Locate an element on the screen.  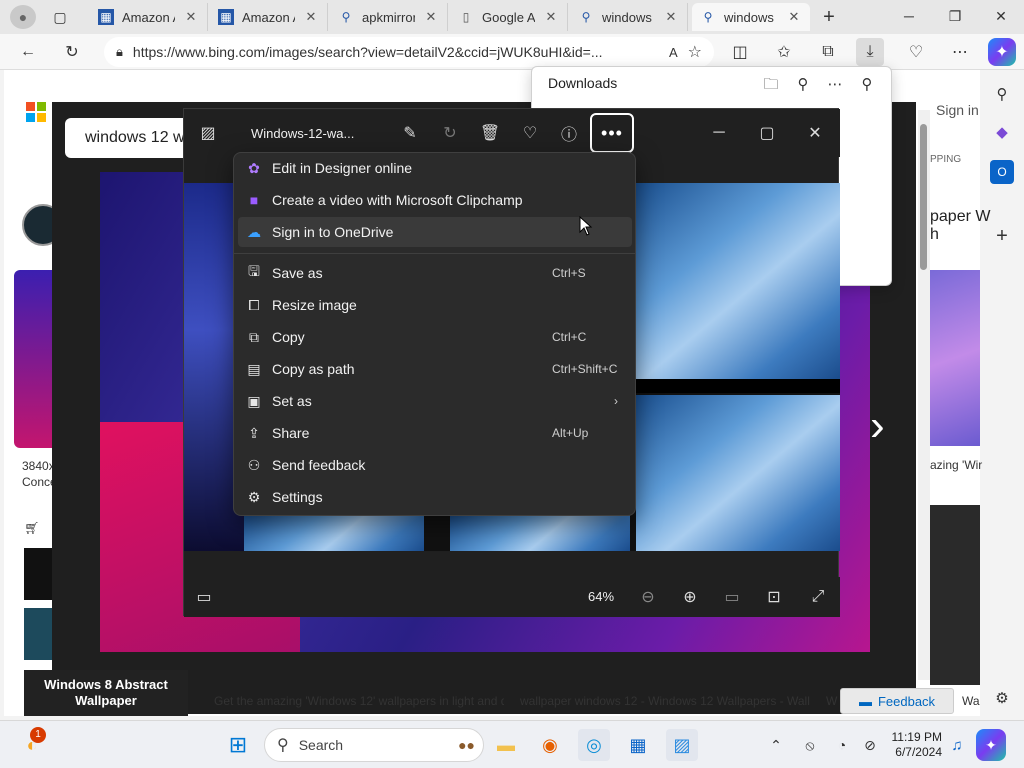
more-options-button: ••• is located at coordinates (612, 133).